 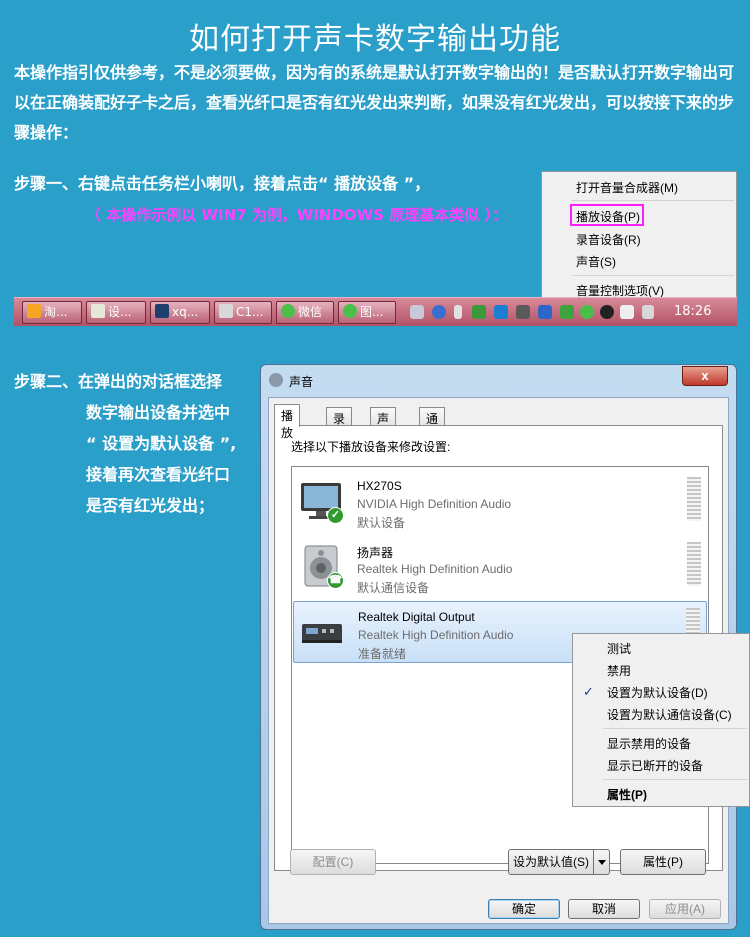 What do you see at coordinates (379, 486) in the screenshot?
I see `device-name: HX270S` at bounding box center [379, 486].